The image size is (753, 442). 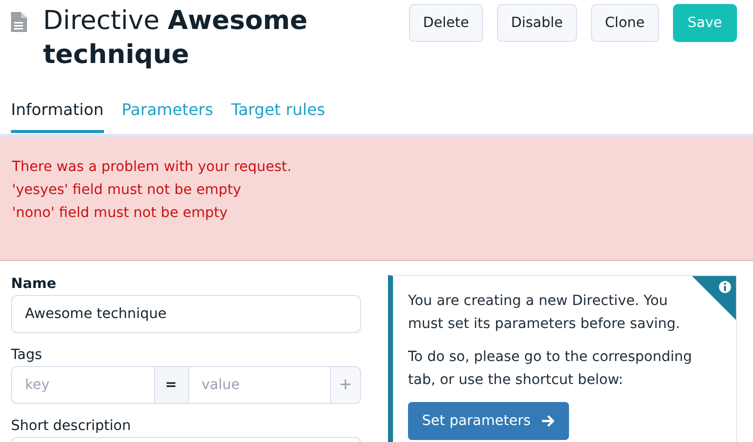 I want to click on error-message: 'nono' field must not be empty, so click(x=120, y=213).